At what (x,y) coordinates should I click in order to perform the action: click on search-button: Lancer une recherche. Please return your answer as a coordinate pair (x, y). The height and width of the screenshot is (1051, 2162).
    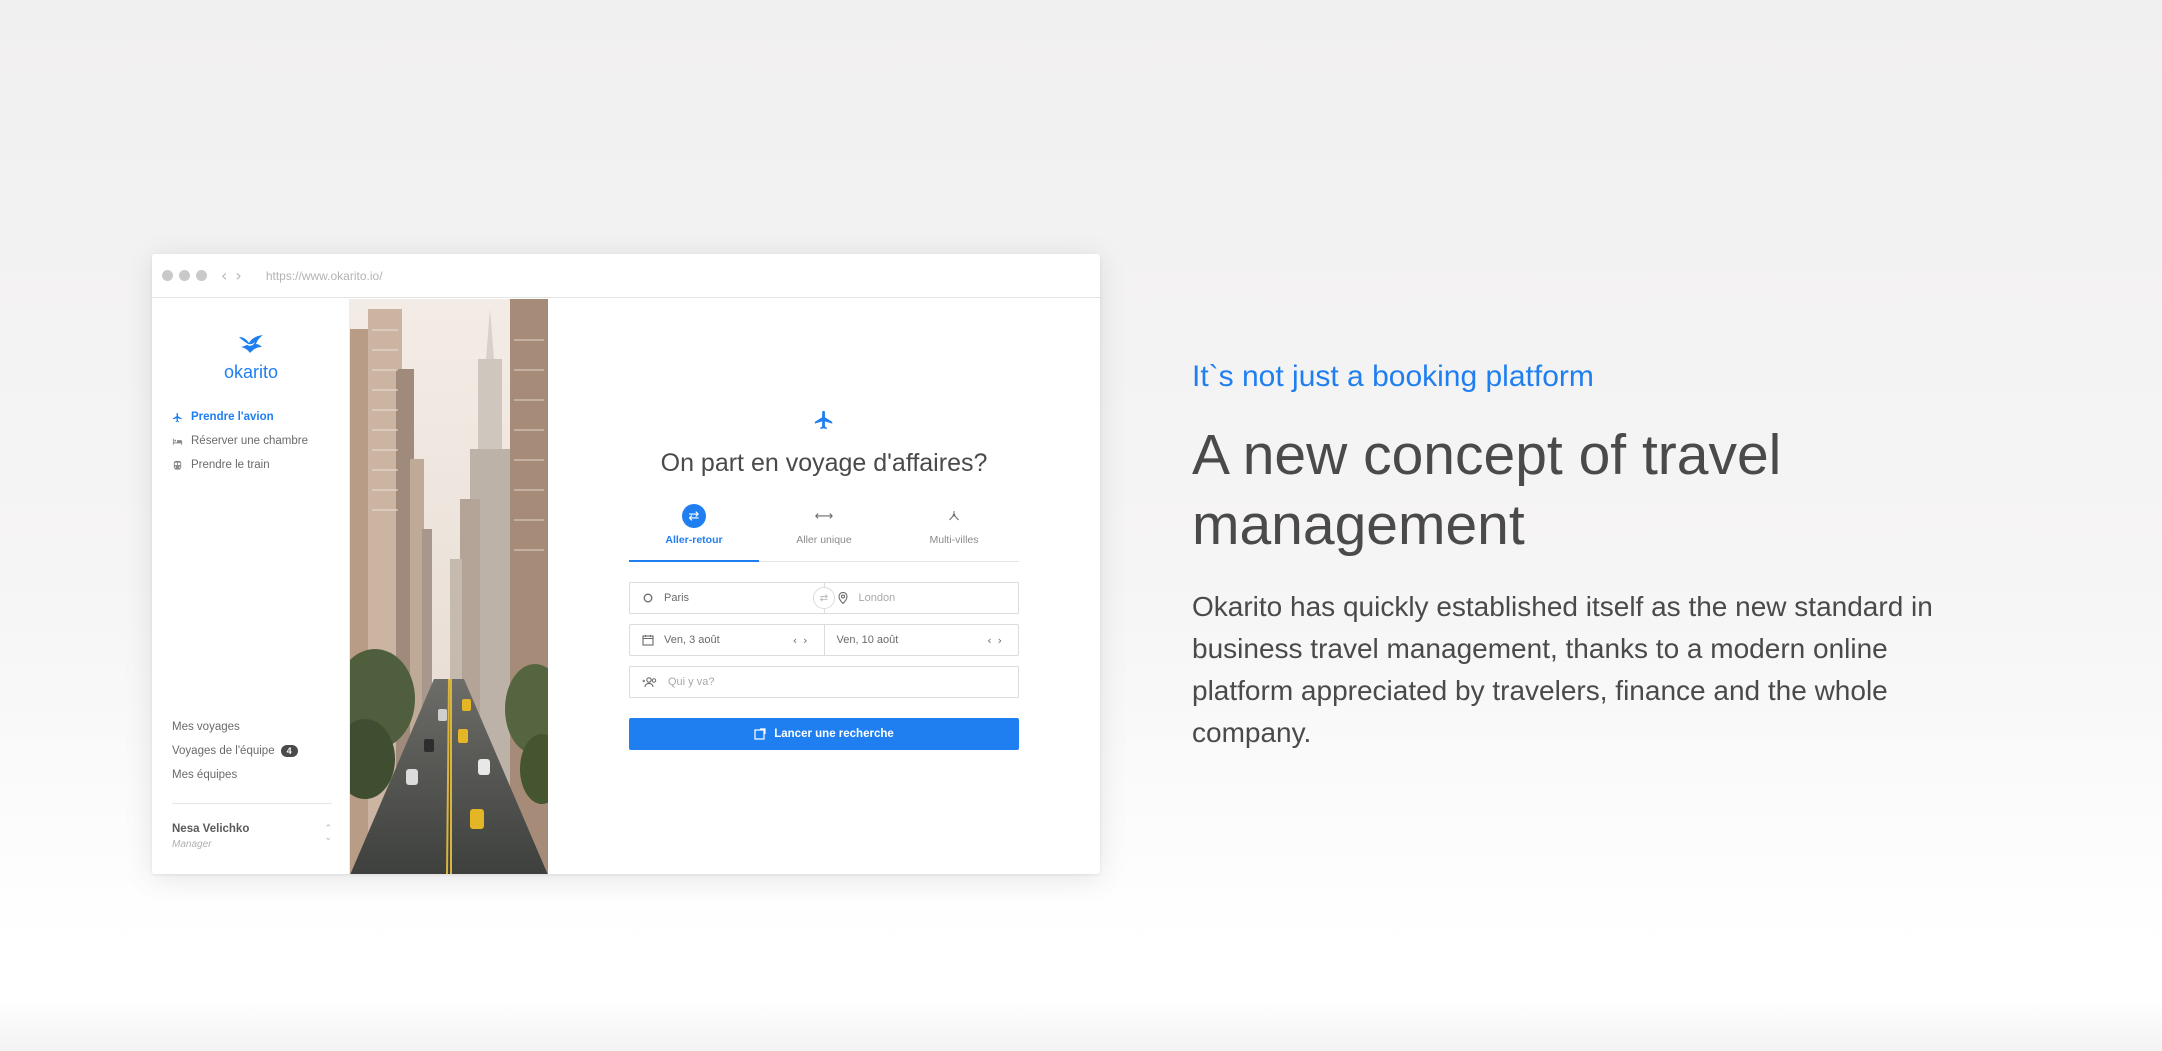
    Looking at the image, I should click on (824, 734).